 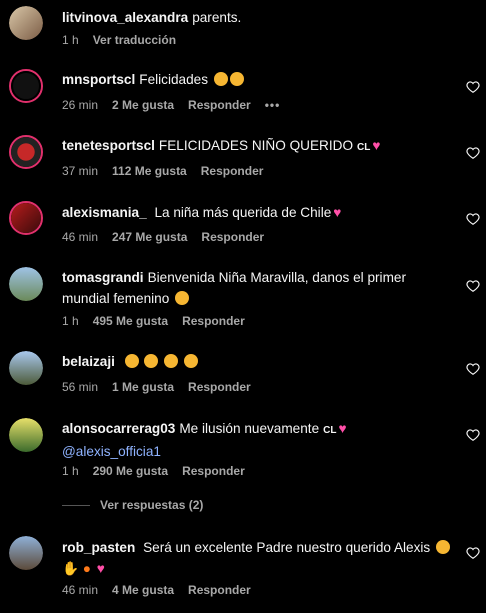 I want to click on view-replies-button: Ver respuestas (2), so click(x=132, y=505).